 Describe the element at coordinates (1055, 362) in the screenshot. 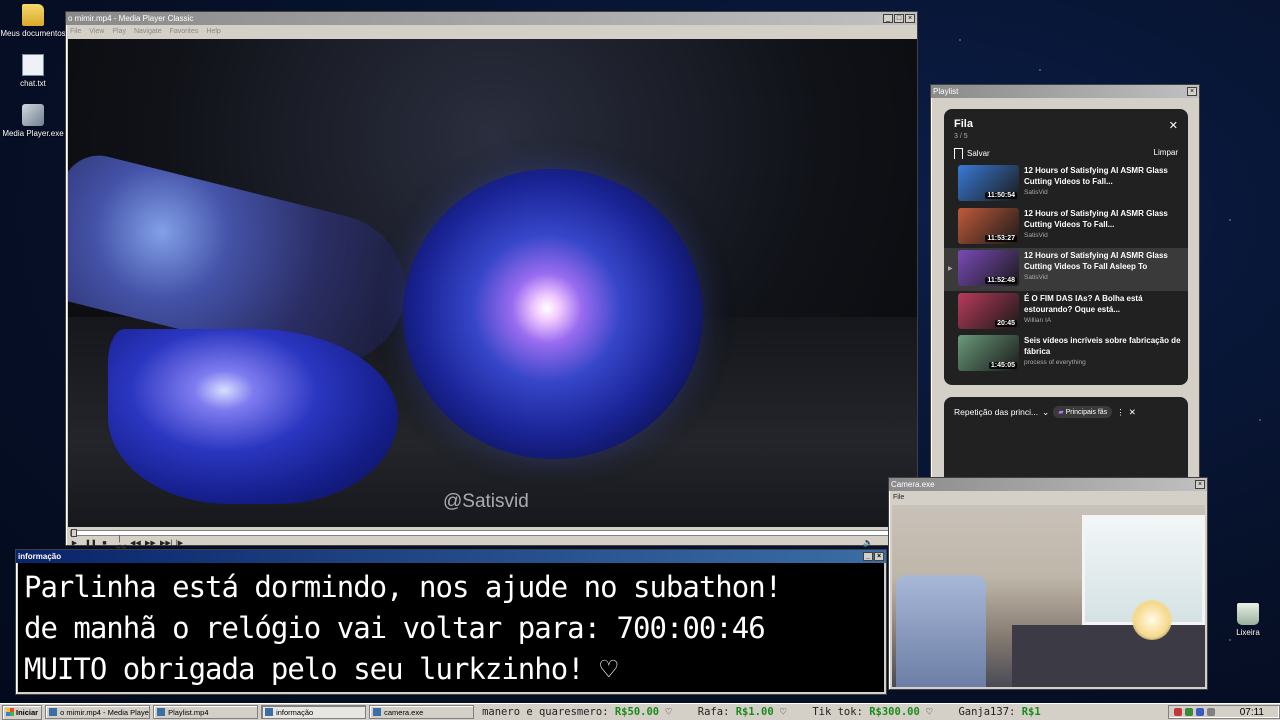

I see `video-channel: process of everything` at that location.